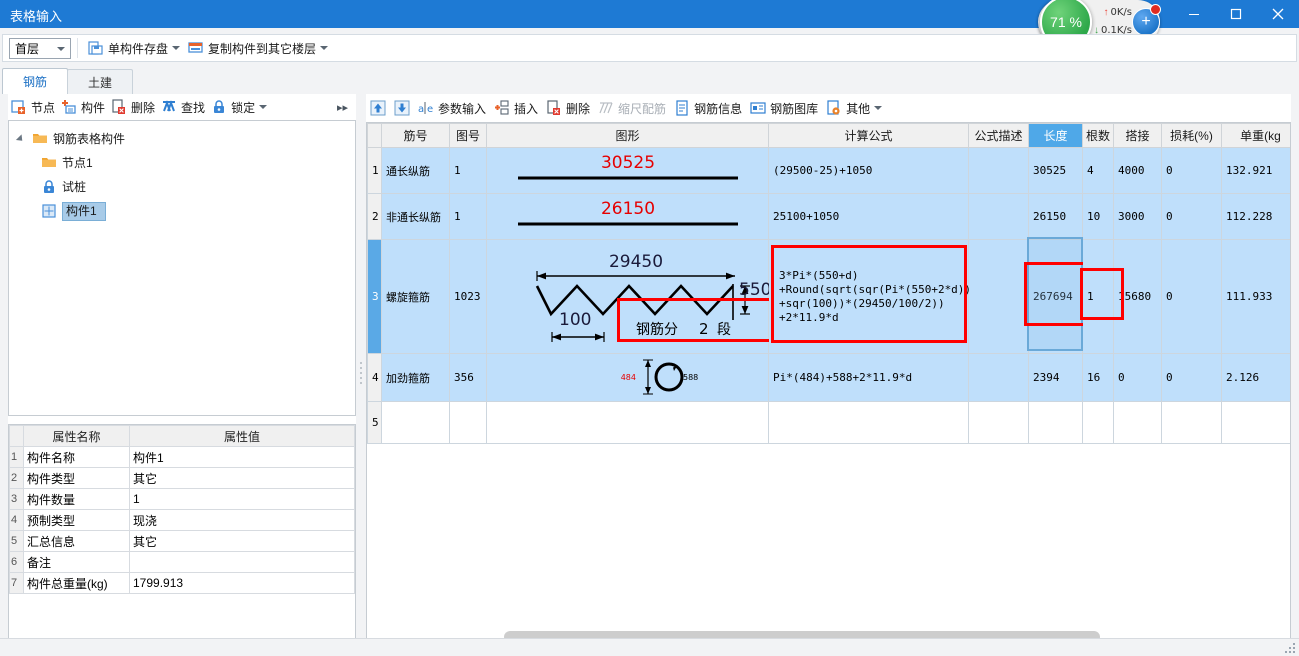 The width and height of the screenshot is (1299, 656). I want to click on cell-changdu: 2394, so click(1055, 377).